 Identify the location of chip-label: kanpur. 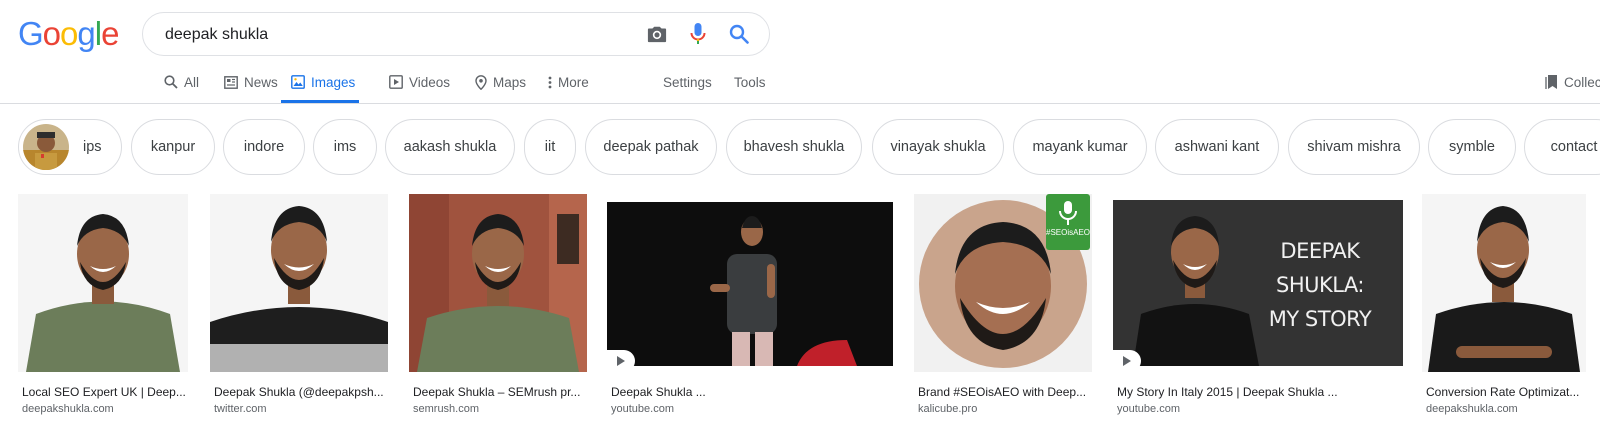
(173, 147).